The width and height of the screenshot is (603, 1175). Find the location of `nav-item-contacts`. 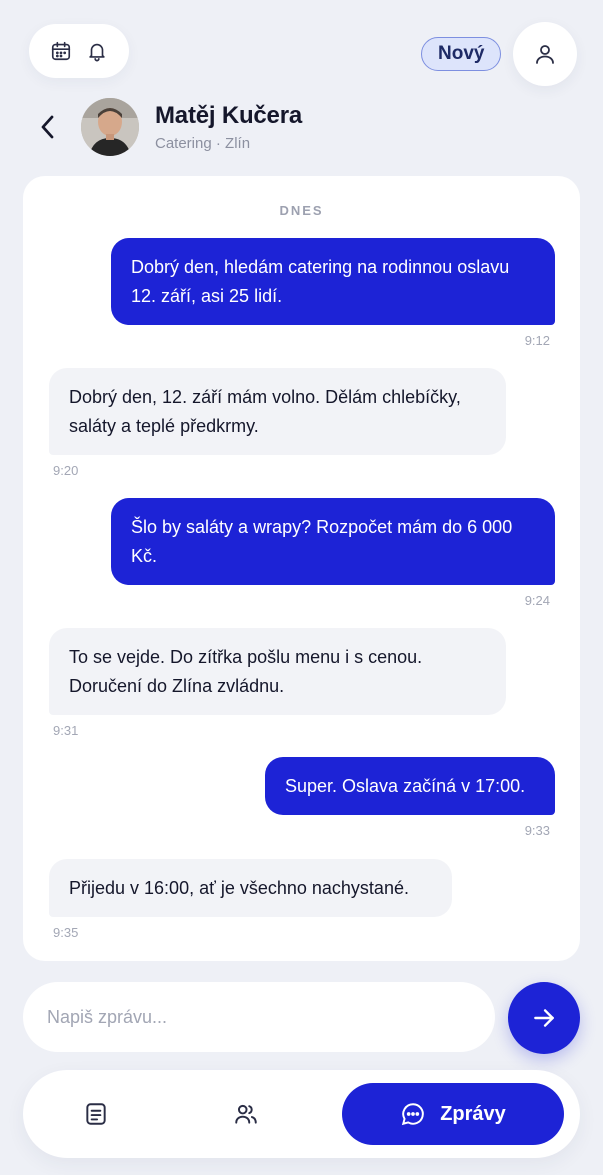

nav-item-contacts is located at coordinates (246, 1114).